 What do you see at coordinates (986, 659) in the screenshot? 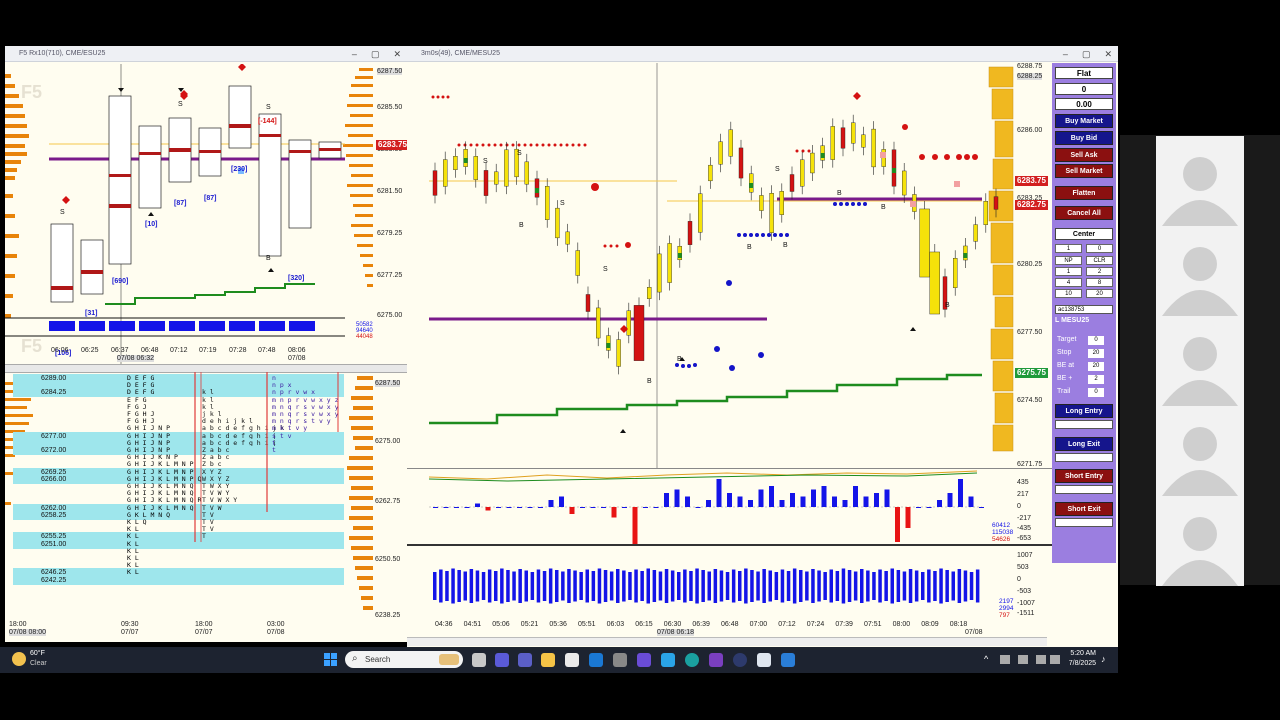
I see `chevron-up-icon: ^` at bounding box center [986, 659].